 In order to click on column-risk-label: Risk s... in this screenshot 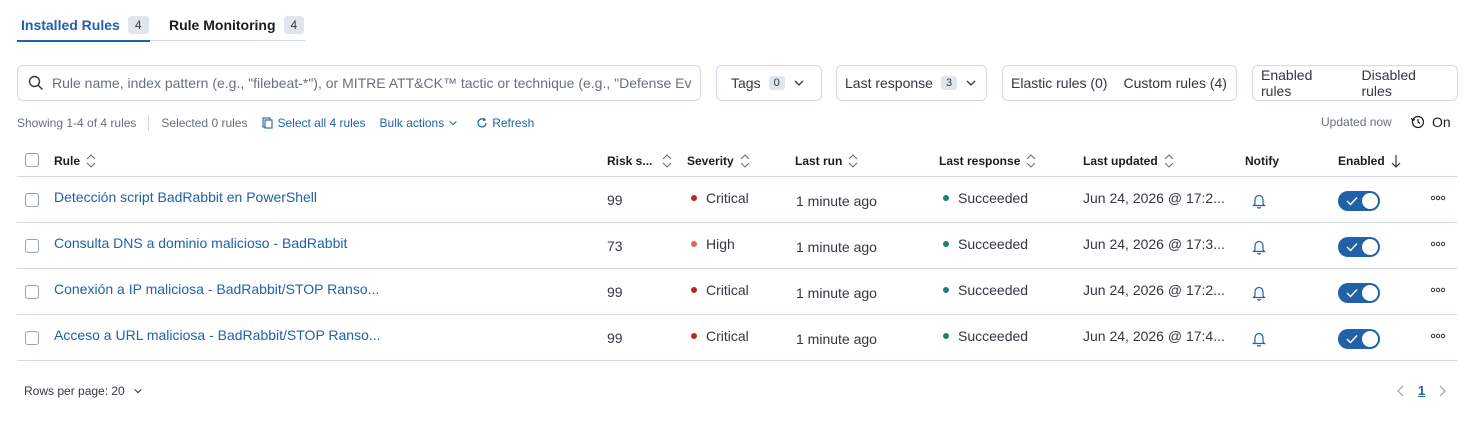, I will do `click(630, 161)`.